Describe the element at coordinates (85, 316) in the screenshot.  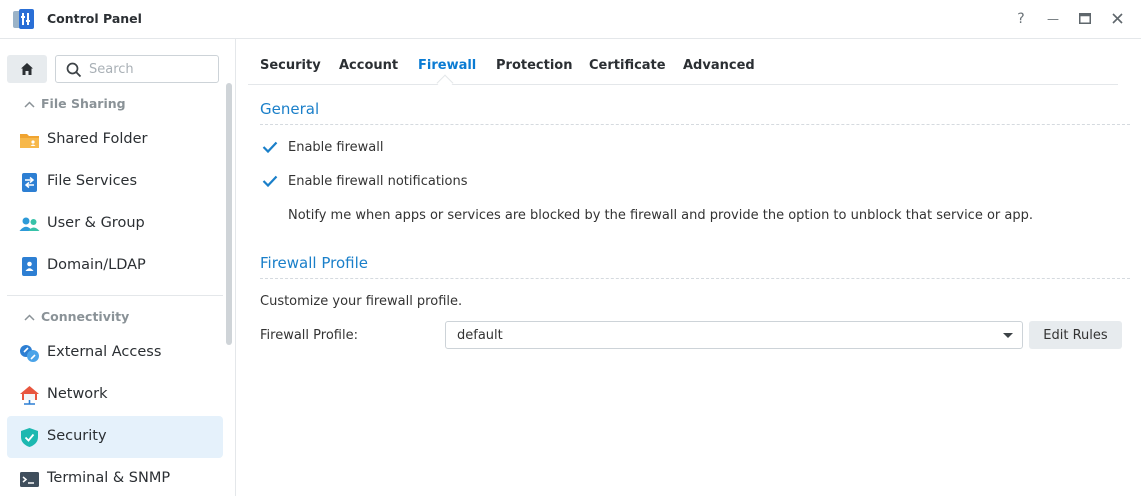
I see `section-label: Connectivity` at that location.